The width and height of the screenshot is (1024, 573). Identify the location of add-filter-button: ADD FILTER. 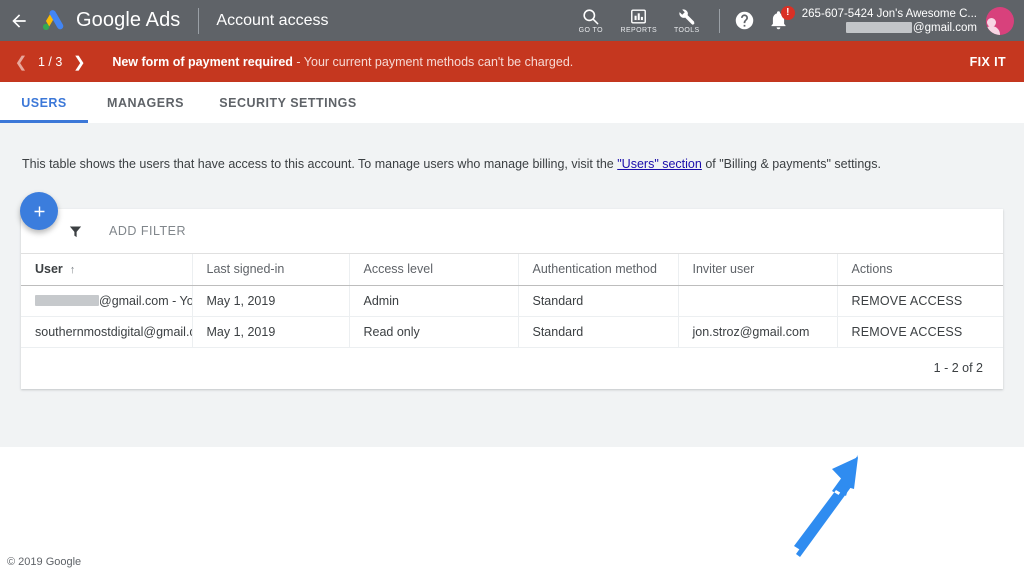
(147, 231).